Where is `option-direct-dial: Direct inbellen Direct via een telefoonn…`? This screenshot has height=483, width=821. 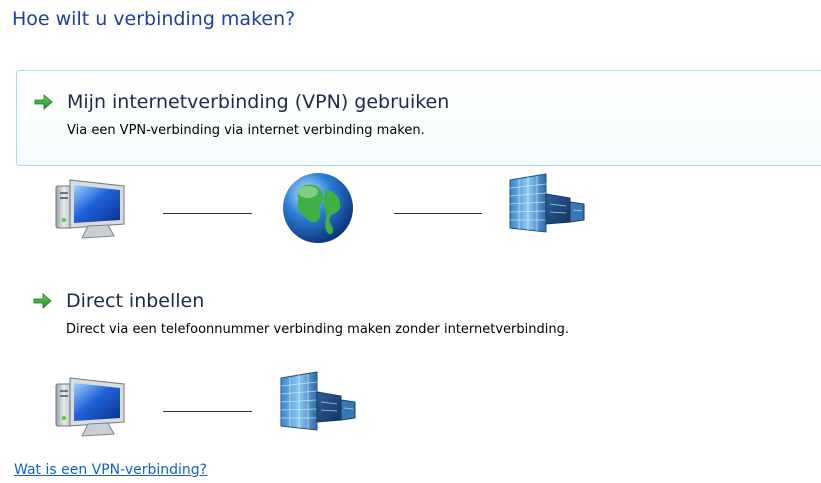 option-direct-dial: Direct inbellen Direct via een telefoonn… is located at coordinates (376, 316).